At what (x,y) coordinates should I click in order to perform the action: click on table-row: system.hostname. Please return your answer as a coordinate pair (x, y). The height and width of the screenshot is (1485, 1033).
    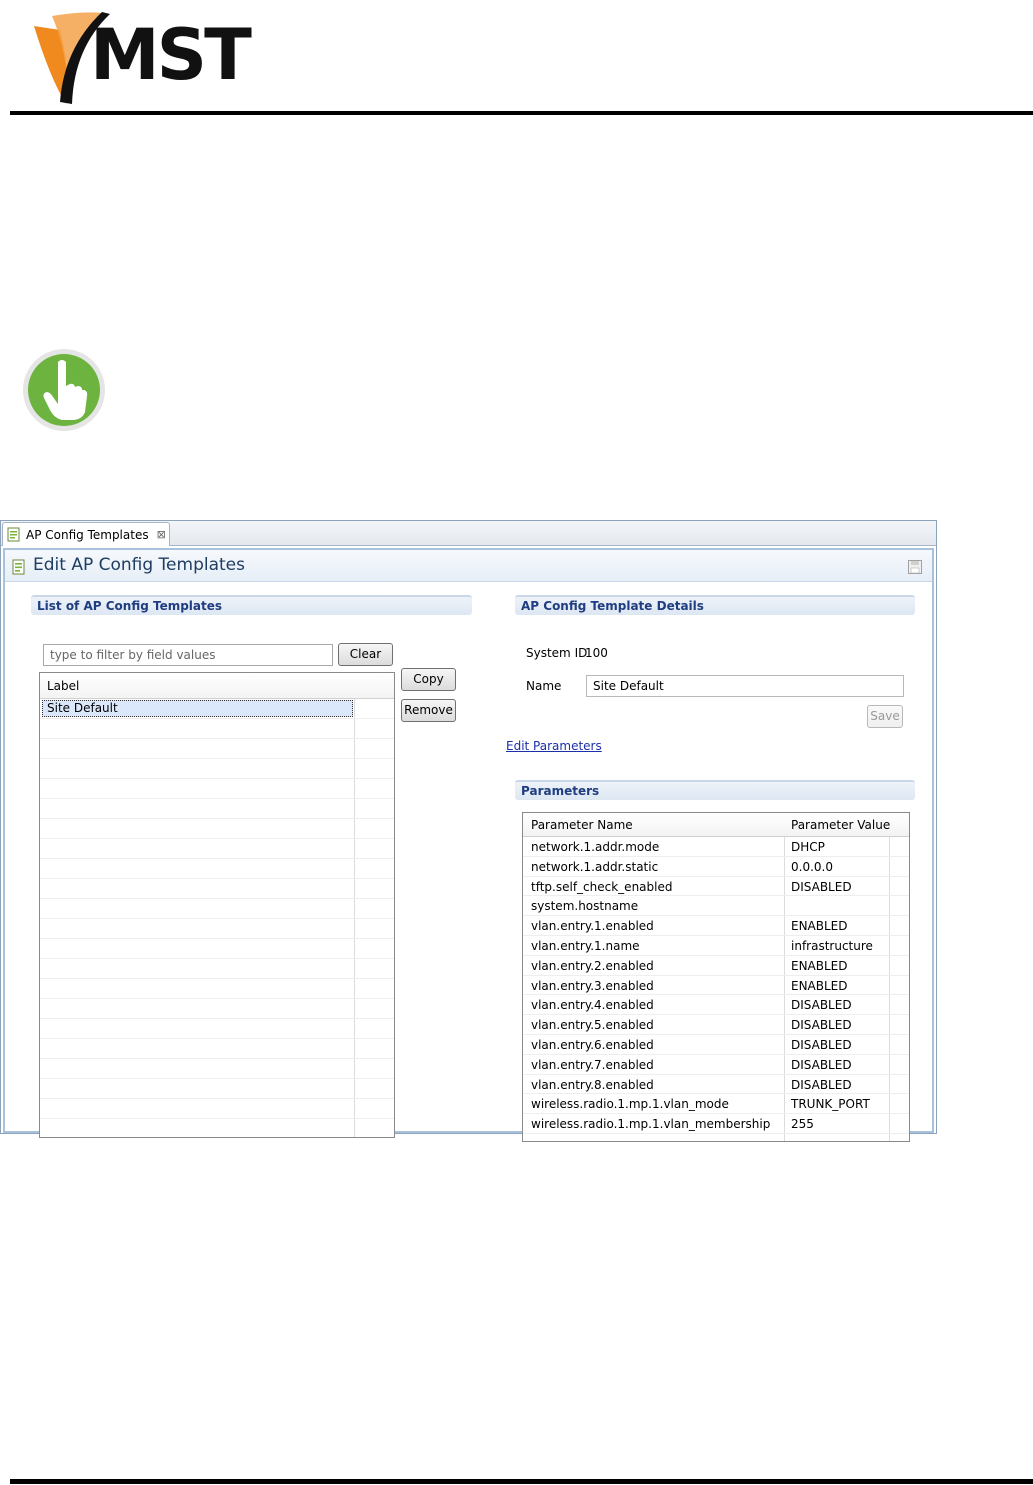
    Looking at the image, I should click on (716, 906).